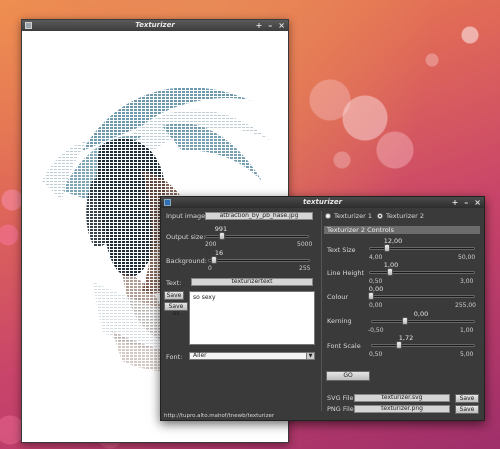 Image resolution: width=500 pixels, height=449 pixels. I want to click on output-size-slider, so click(257, 236).